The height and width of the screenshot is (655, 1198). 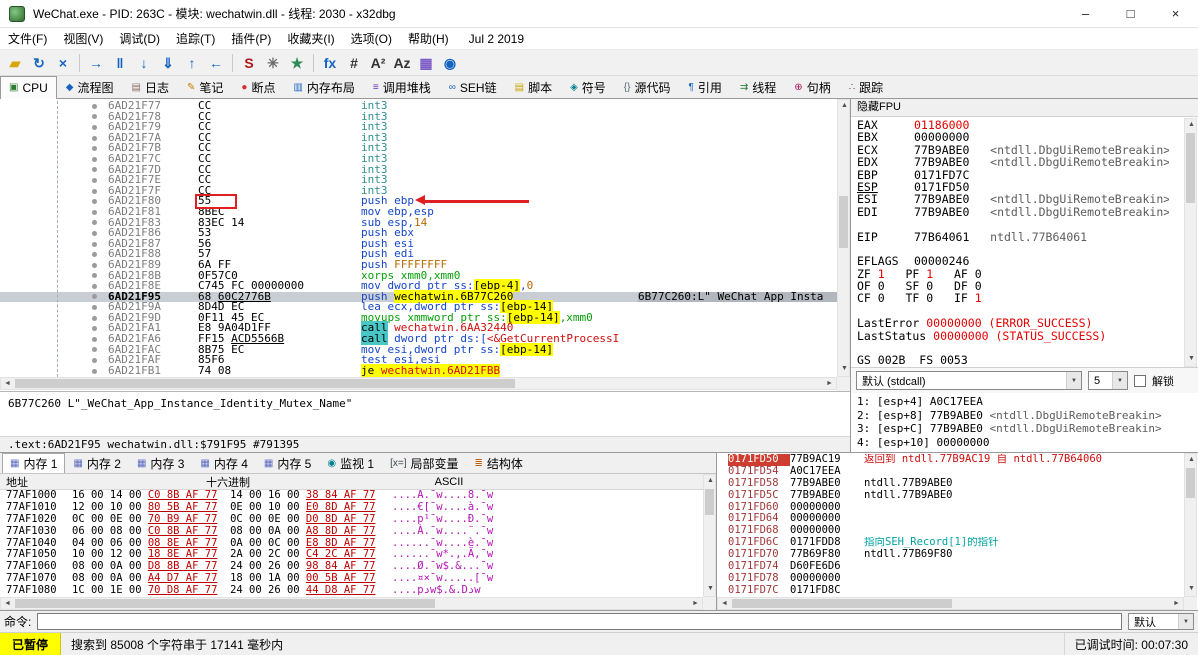 I want to click on memory-chip-button: ▦, so click(x=426, y=63).